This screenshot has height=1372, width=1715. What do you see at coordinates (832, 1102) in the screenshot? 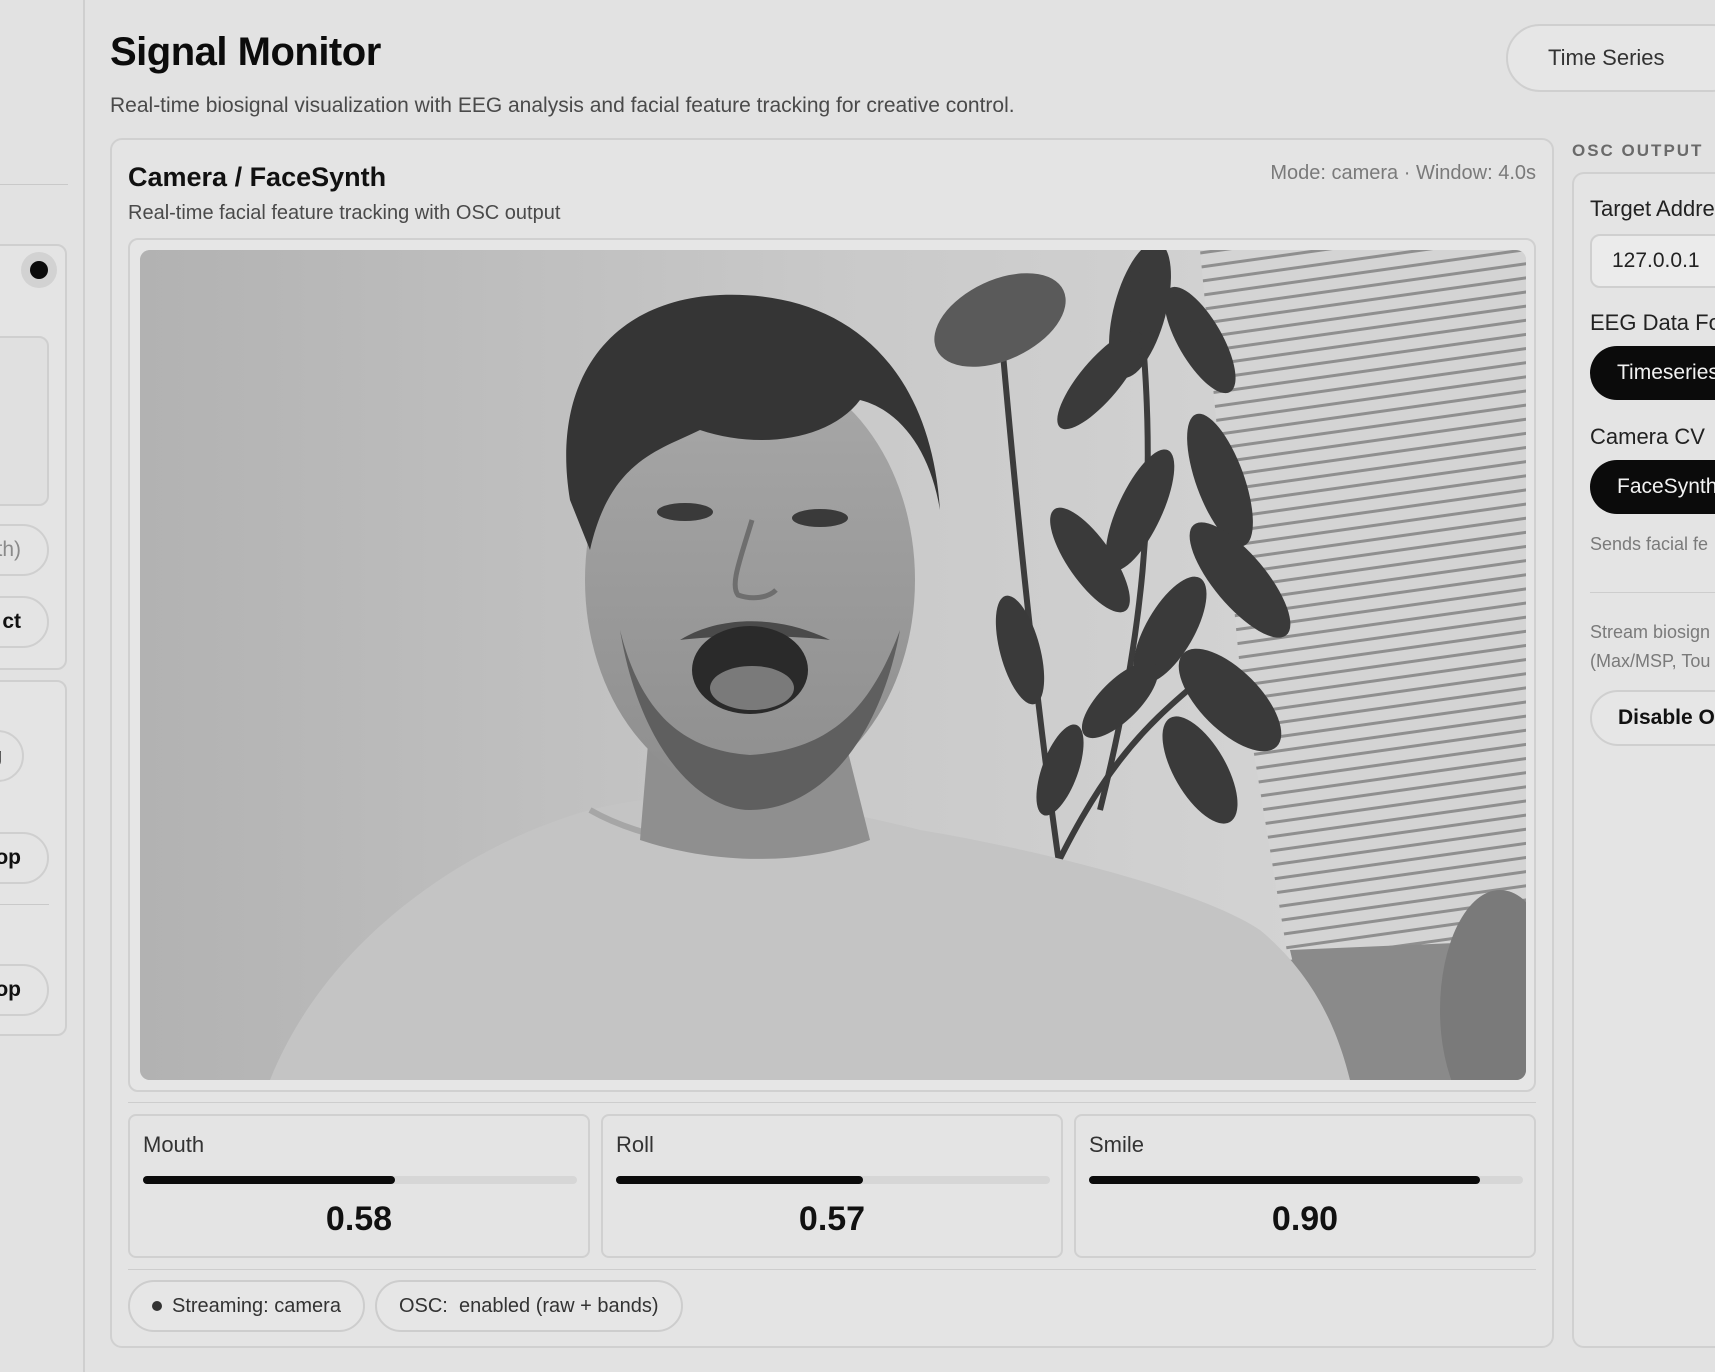
I see `card-divider-top` at bounding box center [832, 1102].